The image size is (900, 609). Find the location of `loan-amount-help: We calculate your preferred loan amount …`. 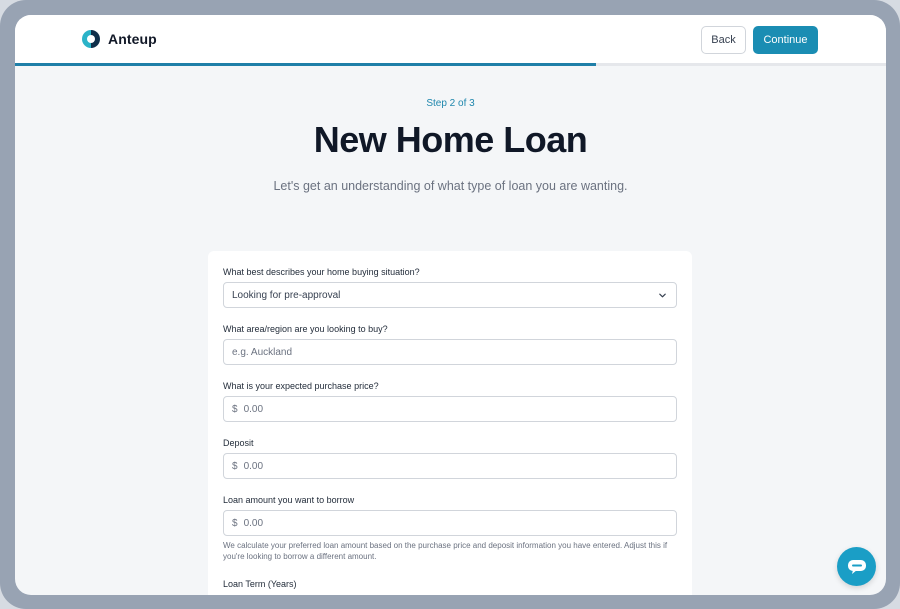

loan-amount-help: We calculate your preferred loan amount … is located at coordinates (445, 551).